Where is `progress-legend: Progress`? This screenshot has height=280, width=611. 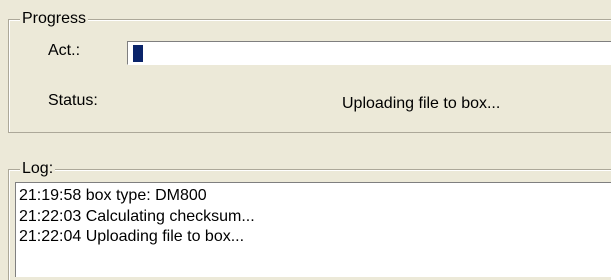 progress-legend: Progress is located at coordinates (54, 18).